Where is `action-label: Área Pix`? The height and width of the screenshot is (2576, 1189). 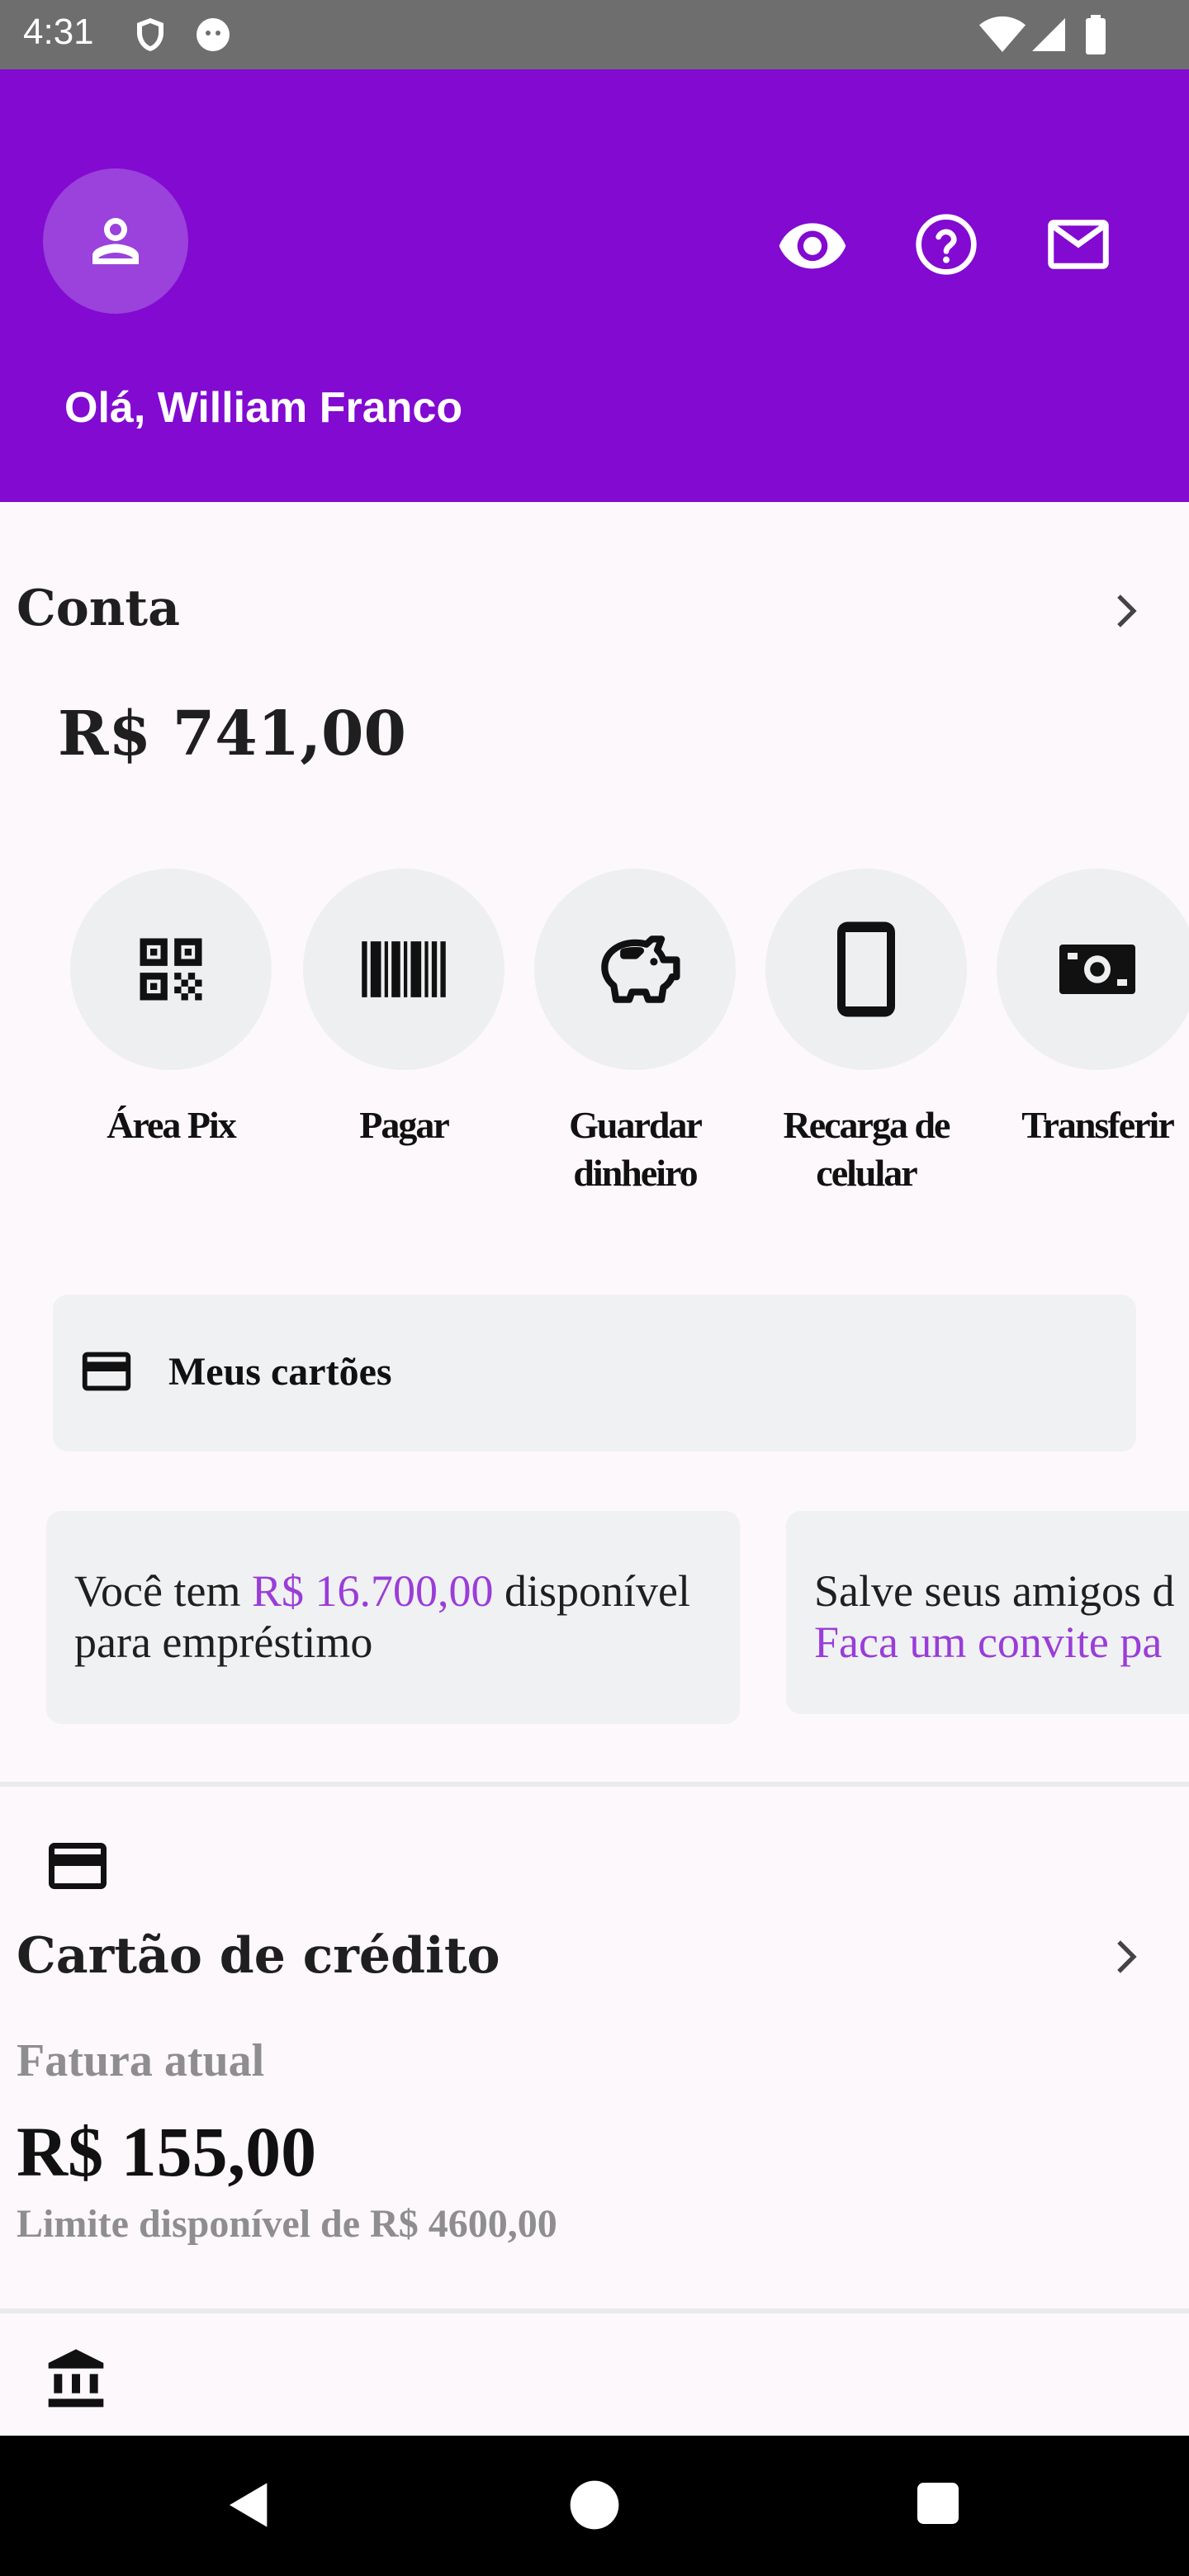
action-label: Área Pix is located at coordinates (172, 1125).